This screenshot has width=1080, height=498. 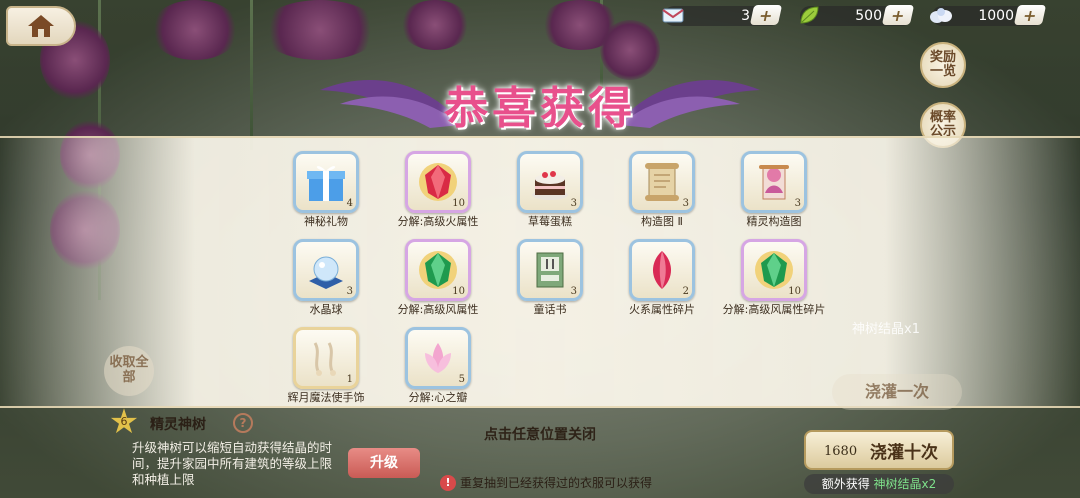 I want to click on reward-item: 3 草莓蛋糕, so click(x=550, y=193).